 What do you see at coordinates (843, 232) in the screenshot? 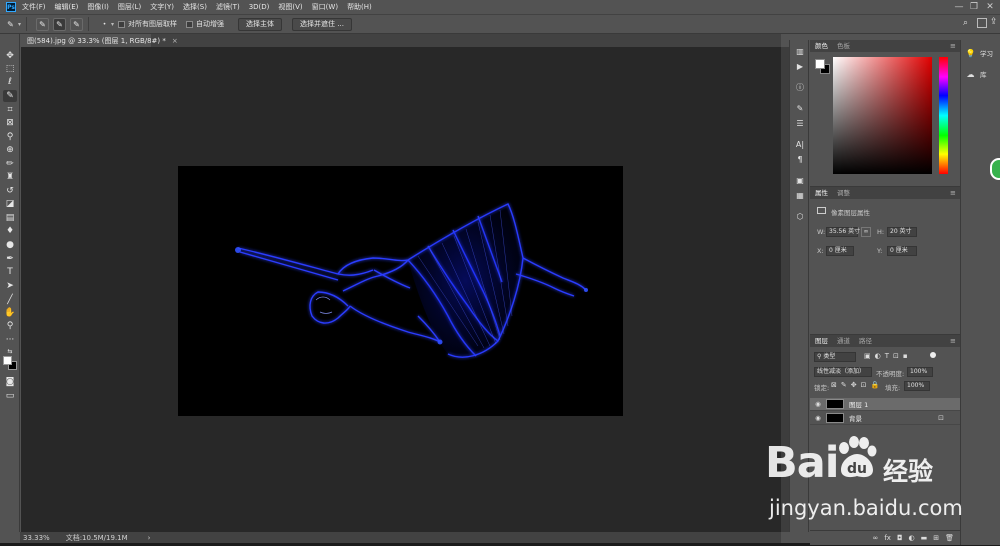
I see `width-input: 35.56 英寸` at bounding box center [843, 232].